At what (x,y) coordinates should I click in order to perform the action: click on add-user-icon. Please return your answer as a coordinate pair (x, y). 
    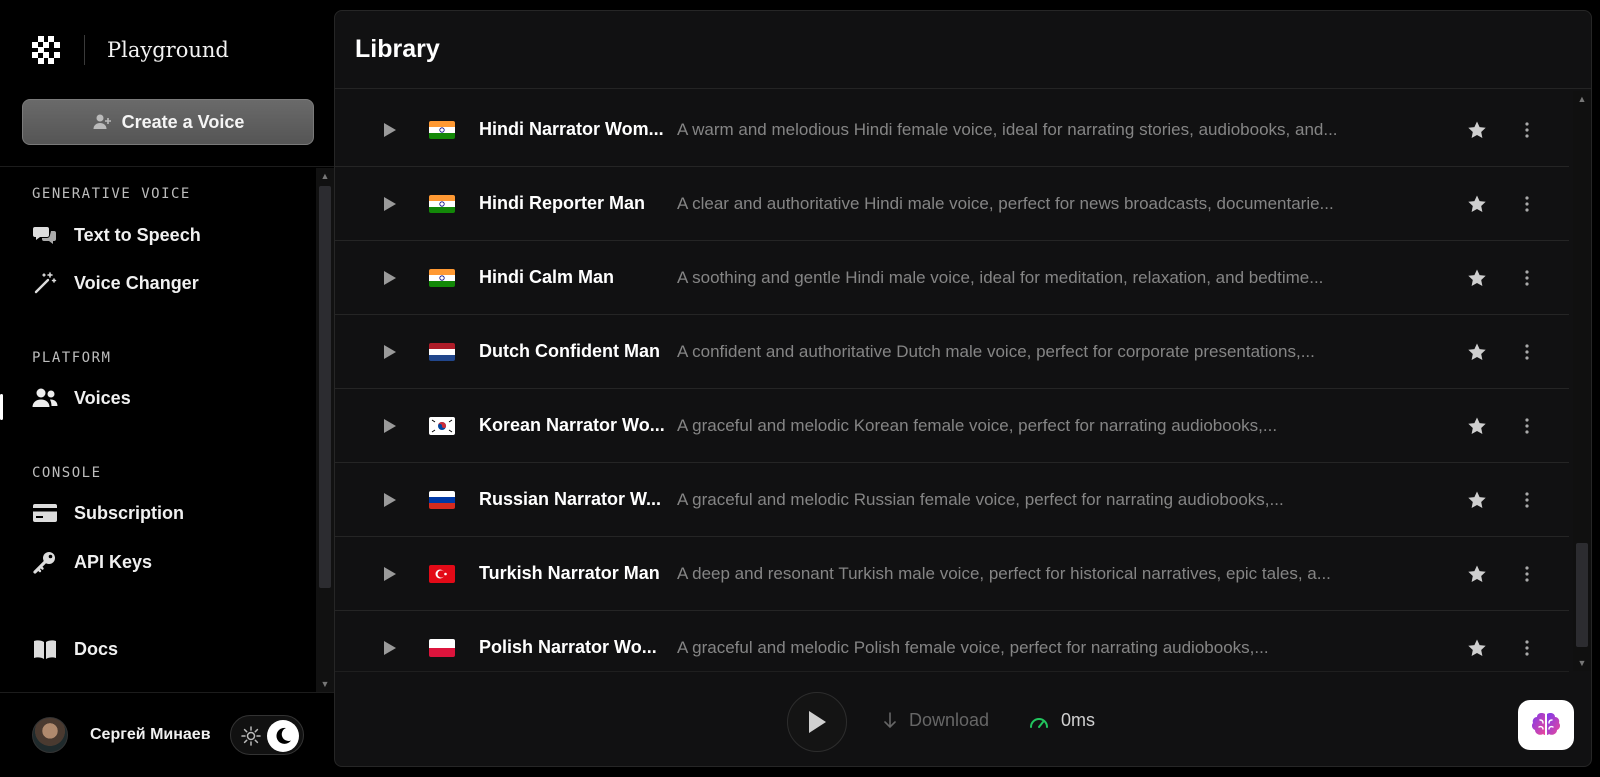
    Looking at the image, I should click on (102, 121).